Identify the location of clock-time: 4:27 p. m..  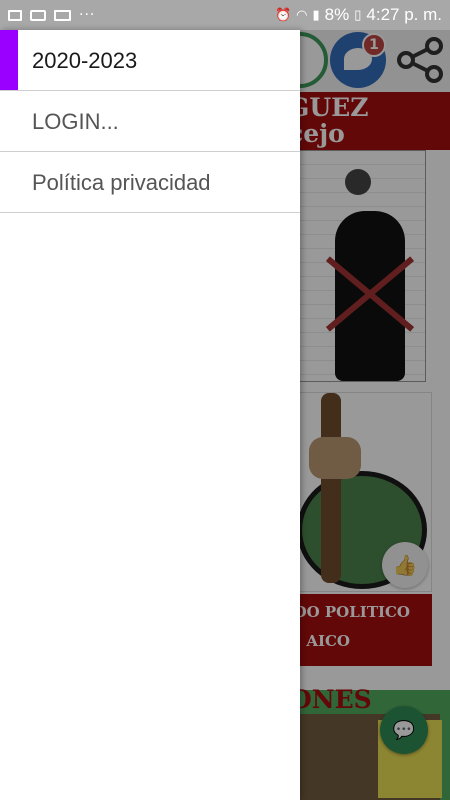
(404, 14).